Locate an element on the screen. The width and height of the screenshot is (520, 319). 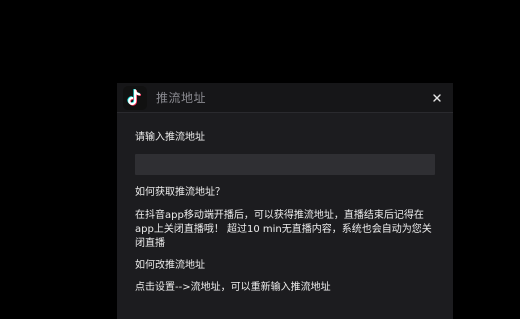
dialog-title: 推流地址 is located at coordinates (181, 98).